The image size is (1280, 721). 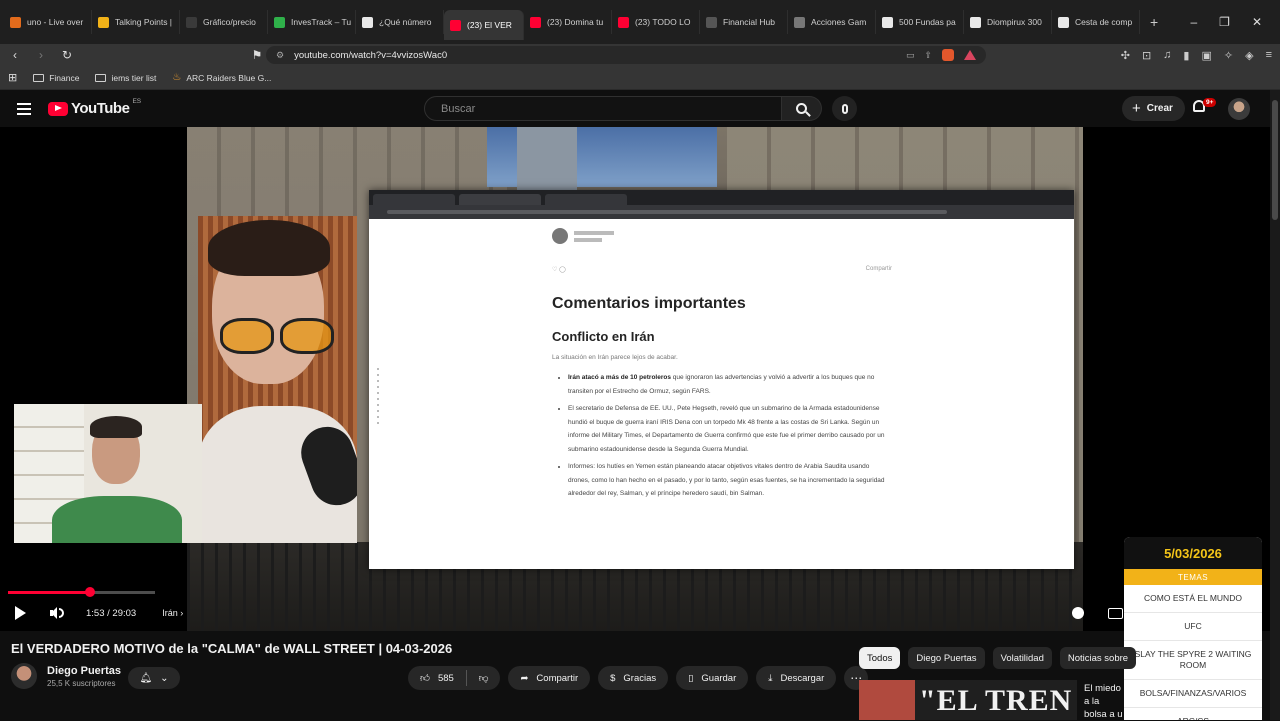 I want to click on thanks-icon: $, so click(x=613, y=678).